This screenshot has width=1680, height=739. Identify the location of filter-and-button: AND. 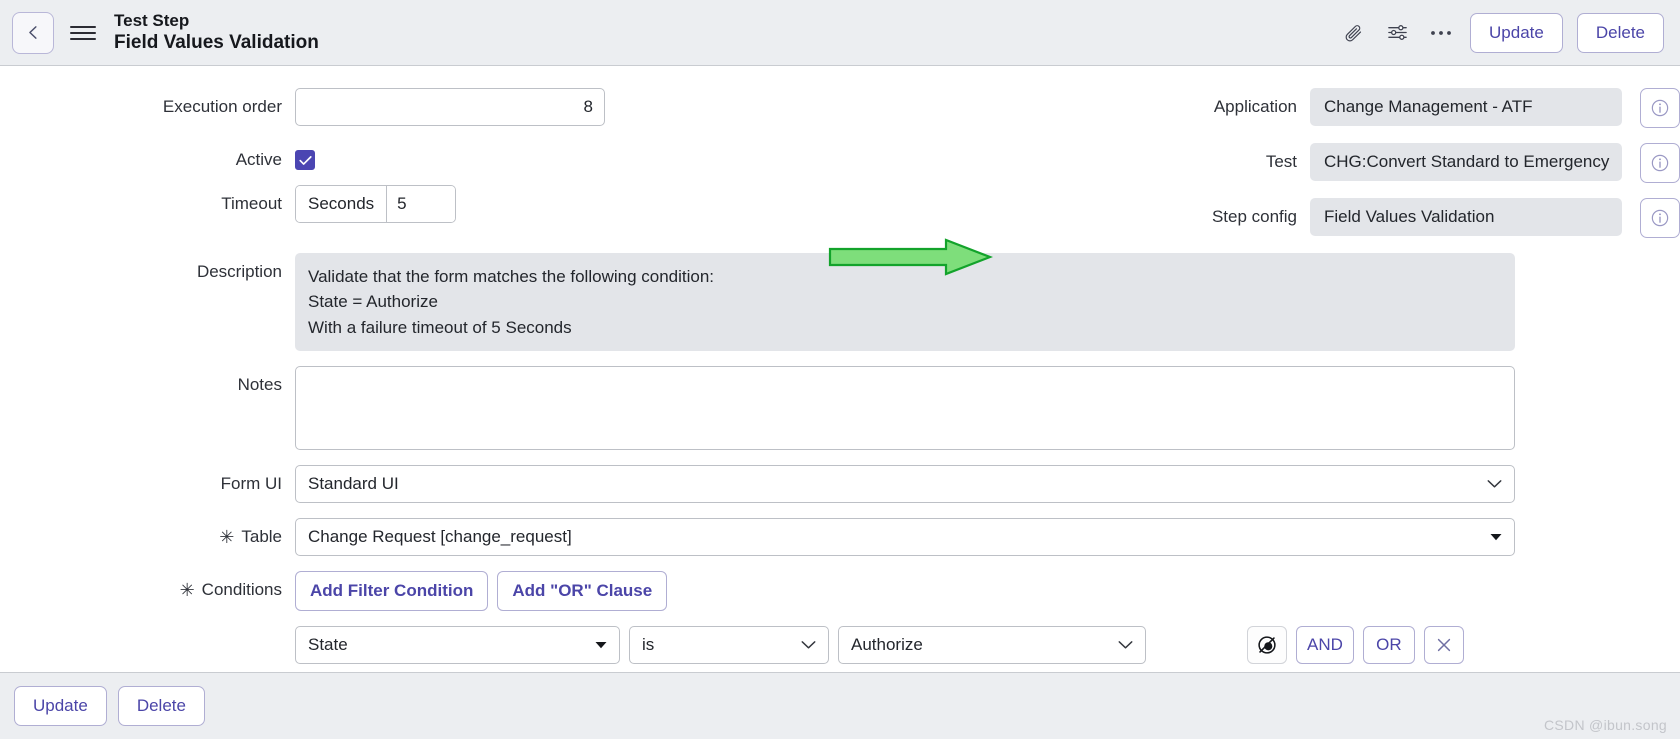
(1325, 644).